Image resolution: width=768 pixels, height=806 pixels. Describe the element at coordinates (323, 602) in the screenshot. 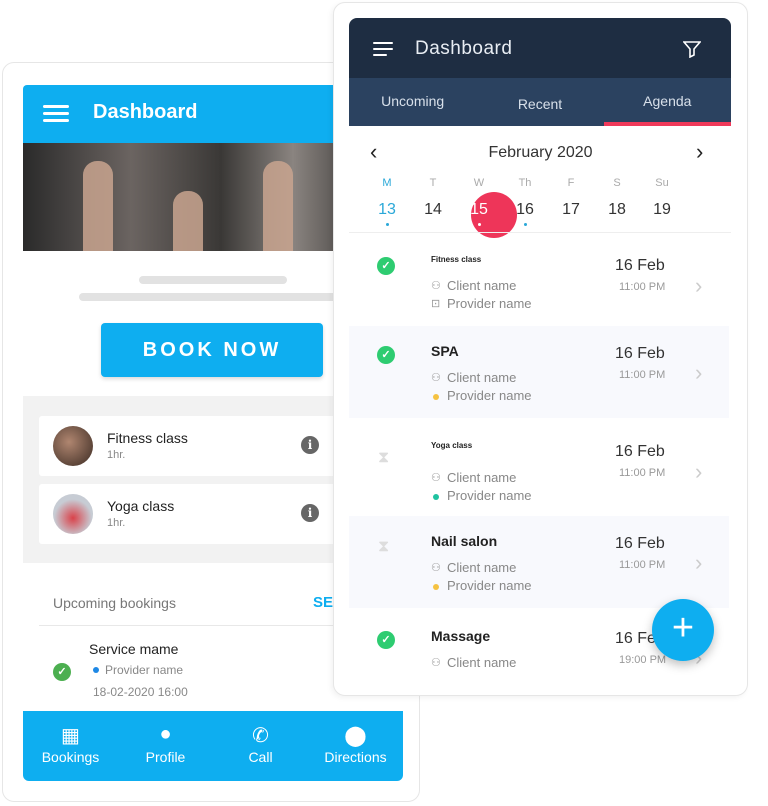

I see `see-all-link: SE` at that location.